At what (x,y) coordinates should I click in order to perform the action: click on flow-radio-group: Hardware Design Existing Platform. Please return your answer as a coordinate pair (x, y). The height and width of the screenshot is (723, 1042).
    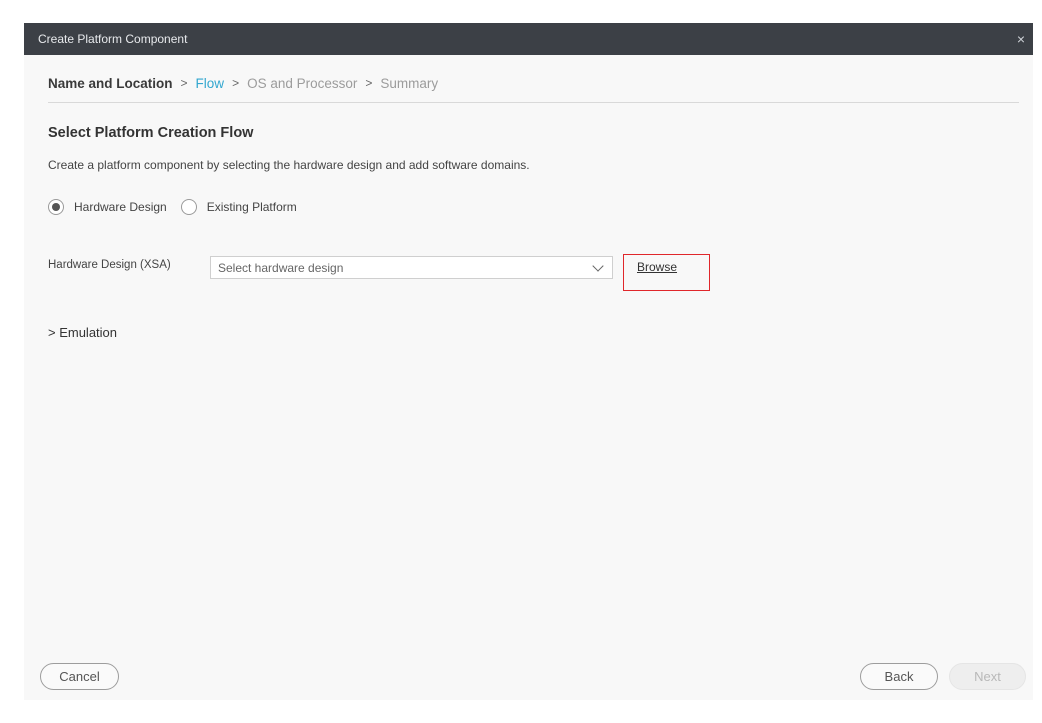
    Looking at the image, I should click on (179, 207).